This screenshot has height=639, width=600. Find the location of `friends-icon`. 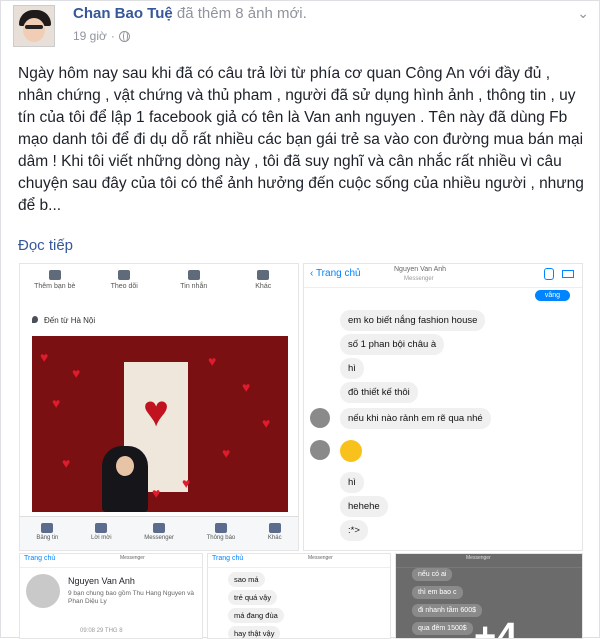

friends-icon is located at coordinates (101, 528).